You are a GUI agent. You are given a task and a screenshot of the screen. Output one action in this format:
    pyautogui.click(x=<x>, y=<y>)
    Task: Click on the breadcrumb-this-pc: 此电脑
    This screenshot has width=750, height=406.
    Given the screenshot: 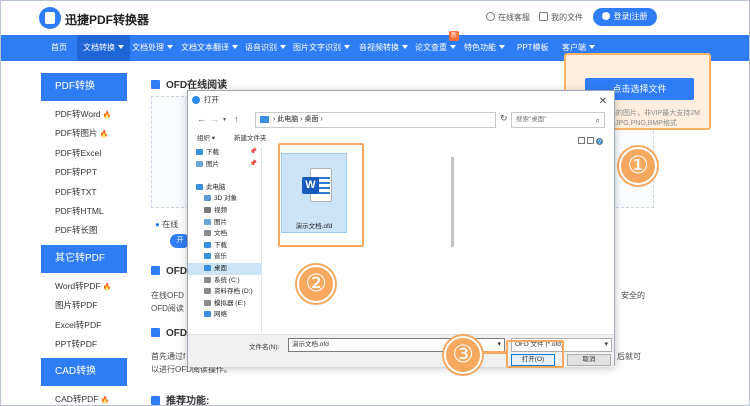 What is the action you would take?
    pyautogui.click(x=287, y=119)
    